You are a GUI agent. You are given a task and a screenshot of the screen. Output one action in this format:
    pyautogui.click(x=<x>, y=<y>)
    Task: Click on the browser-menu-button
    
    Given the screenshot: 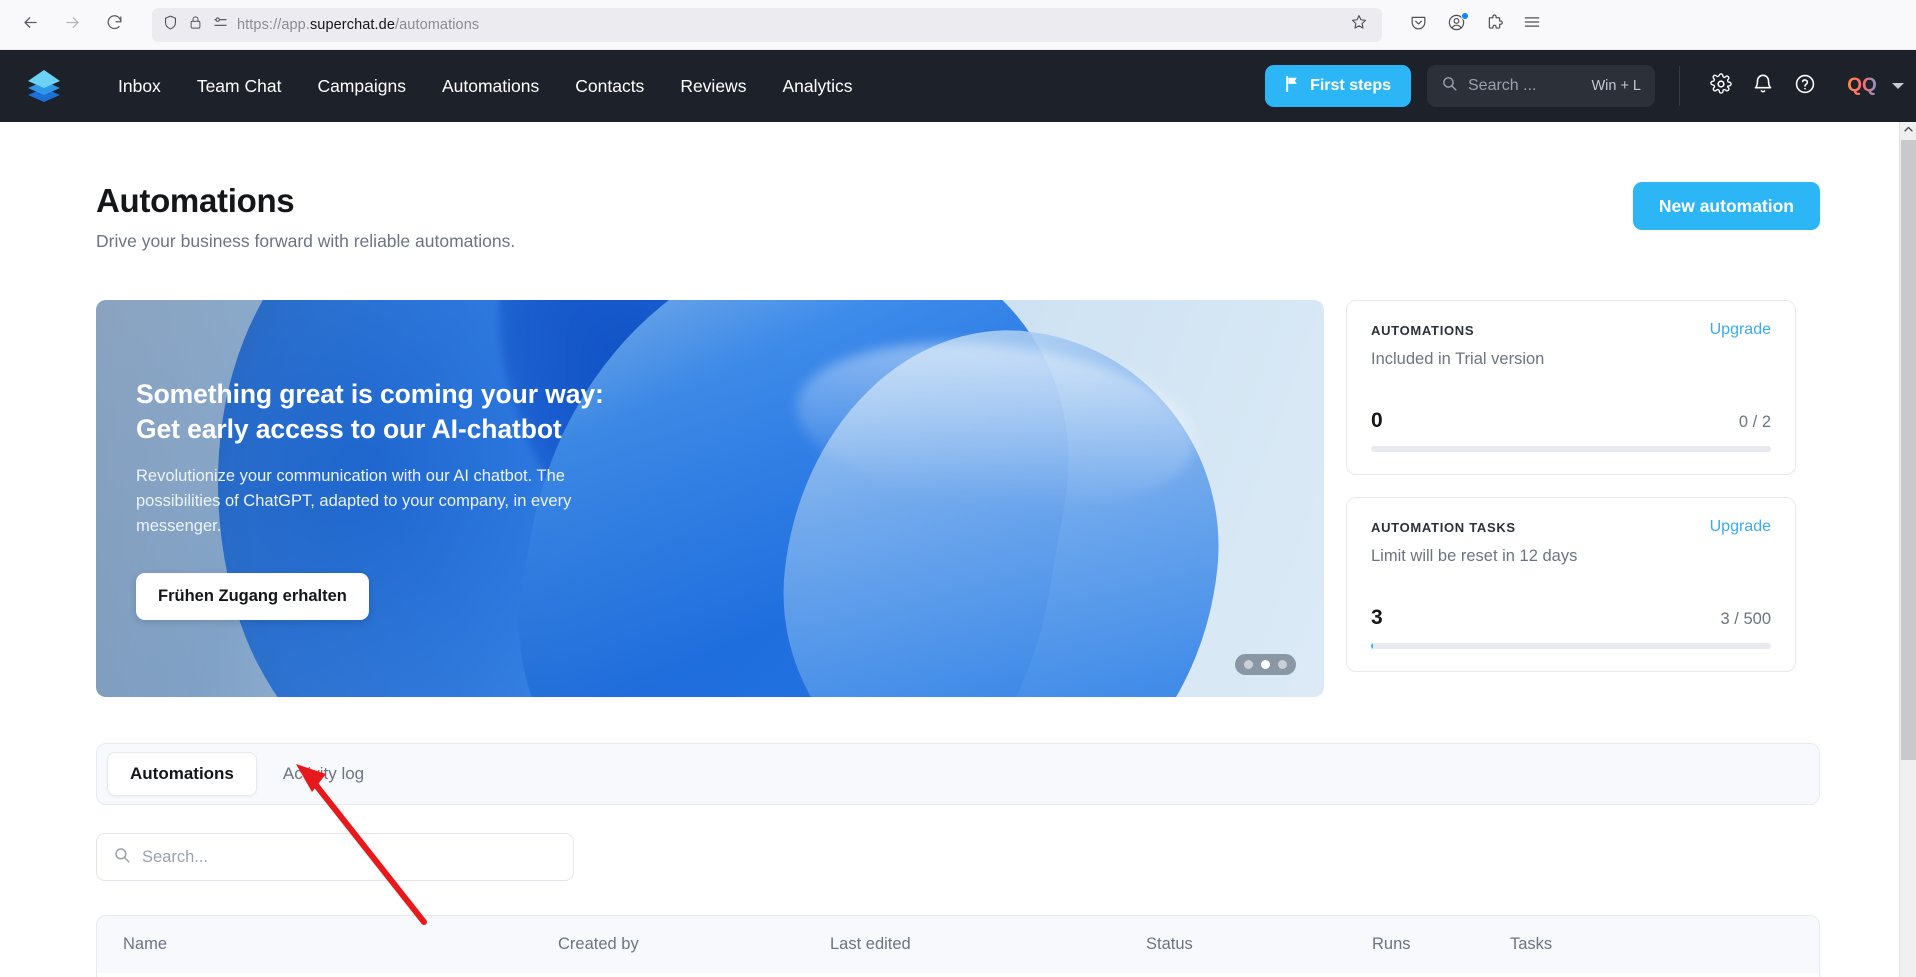 What is the action you would take?
    pyautogui.click(x=1532, y=25)
    